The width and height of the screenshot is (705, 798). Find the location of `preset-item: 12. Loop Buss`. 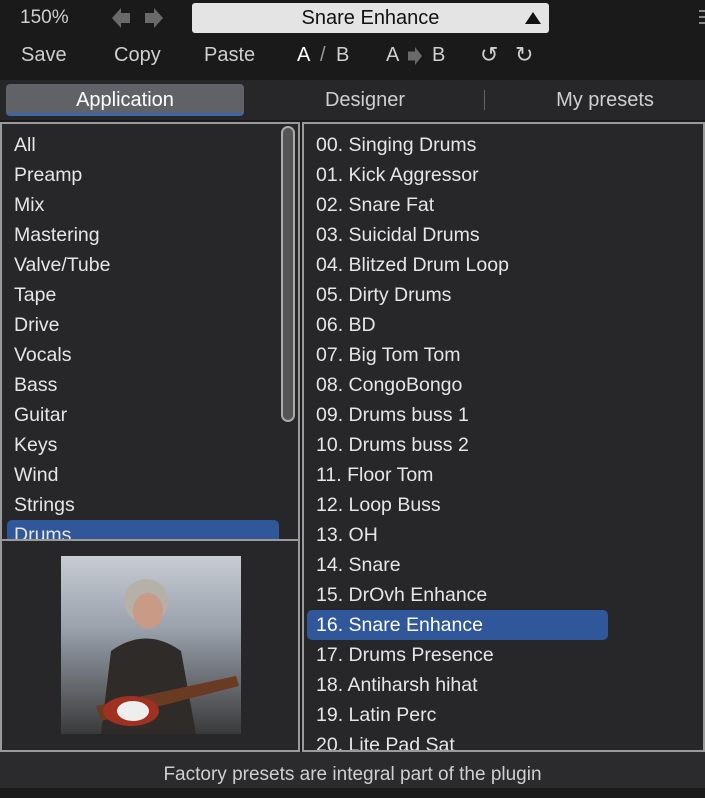

preset-item: 12. Loop Buss is located at coordinates (378, 505).